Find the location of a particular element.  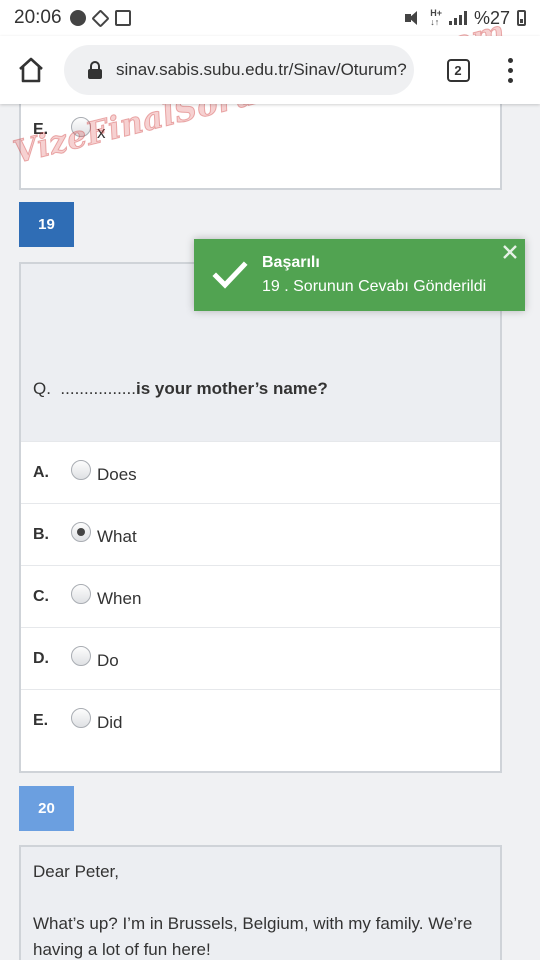

signal-icon is located at coordinates (457, 18).